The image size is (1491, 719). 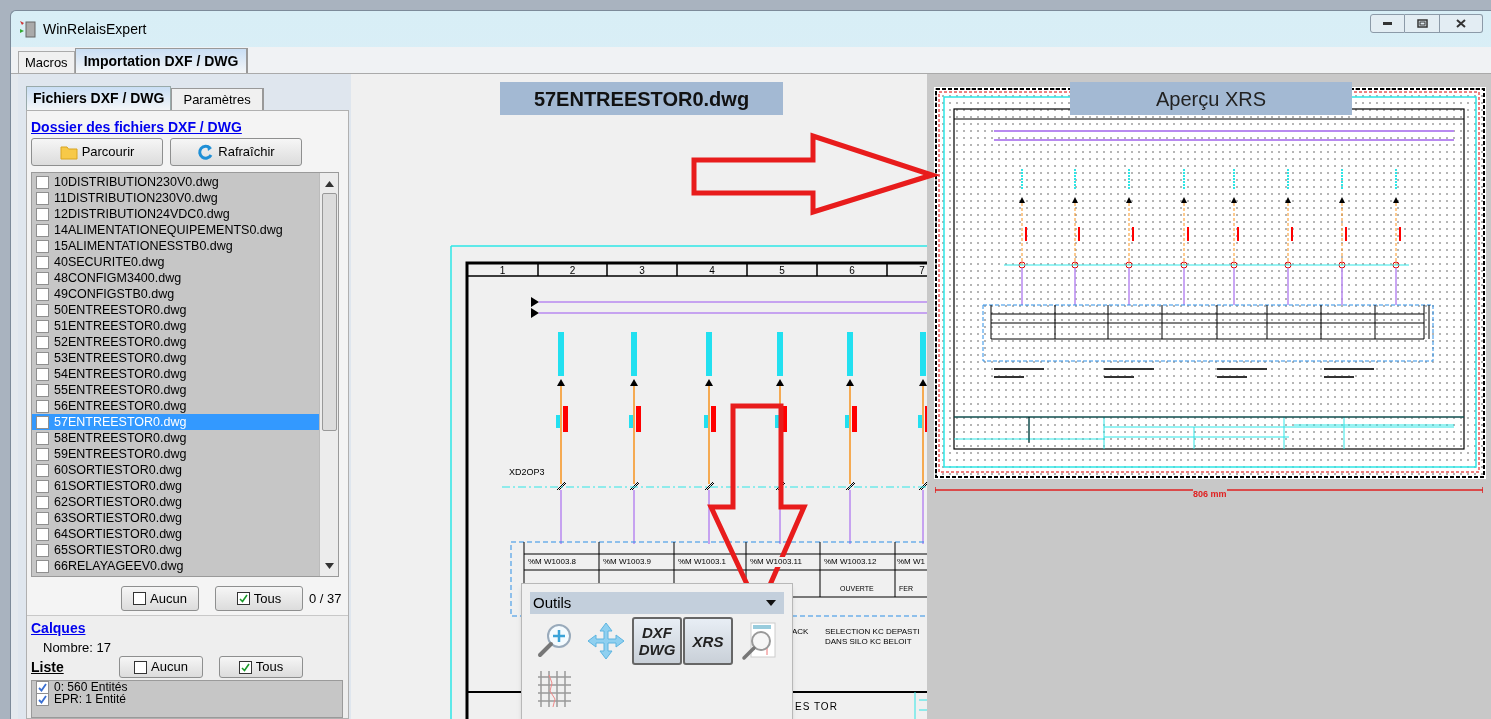 I want to click on format-toggle-button: XRS, so click(x=708, y=641).